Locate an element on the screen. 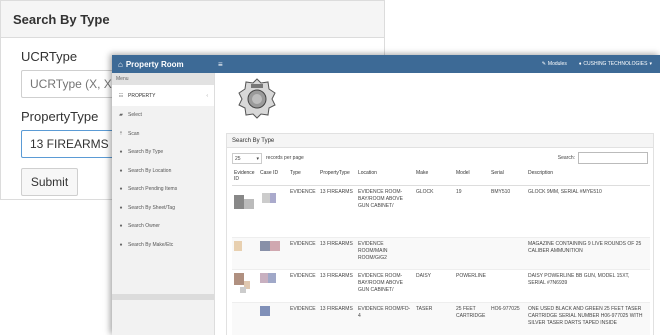 This screenshot has width=660, height=335. table-search-input is located at coordinates (613, 158).